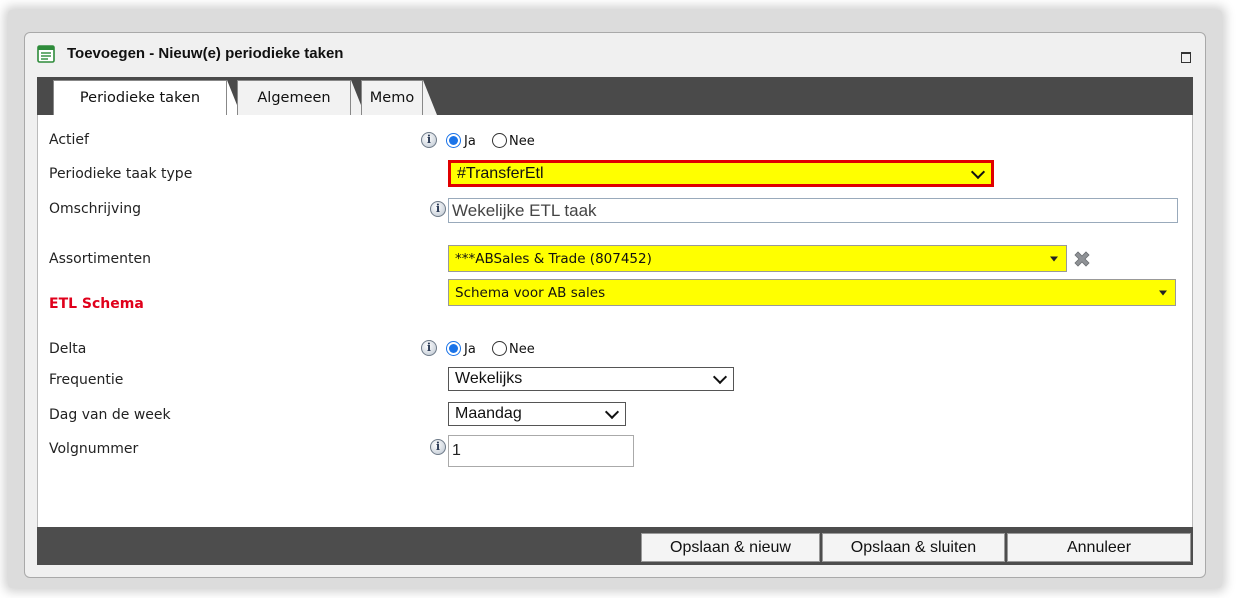  What do you see at coordinates (46, 54) in the screenshot?
I see `form-icon` at bounding box center [46, 54].